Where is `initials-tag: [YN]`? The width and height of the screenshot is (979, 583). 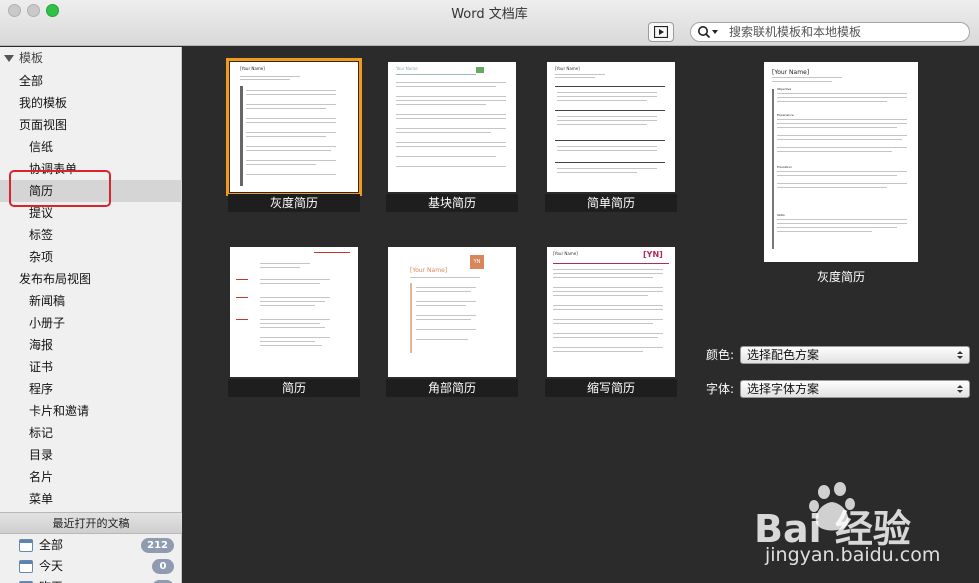
initials-tag: [YN] is located at coordinates (653, 254).